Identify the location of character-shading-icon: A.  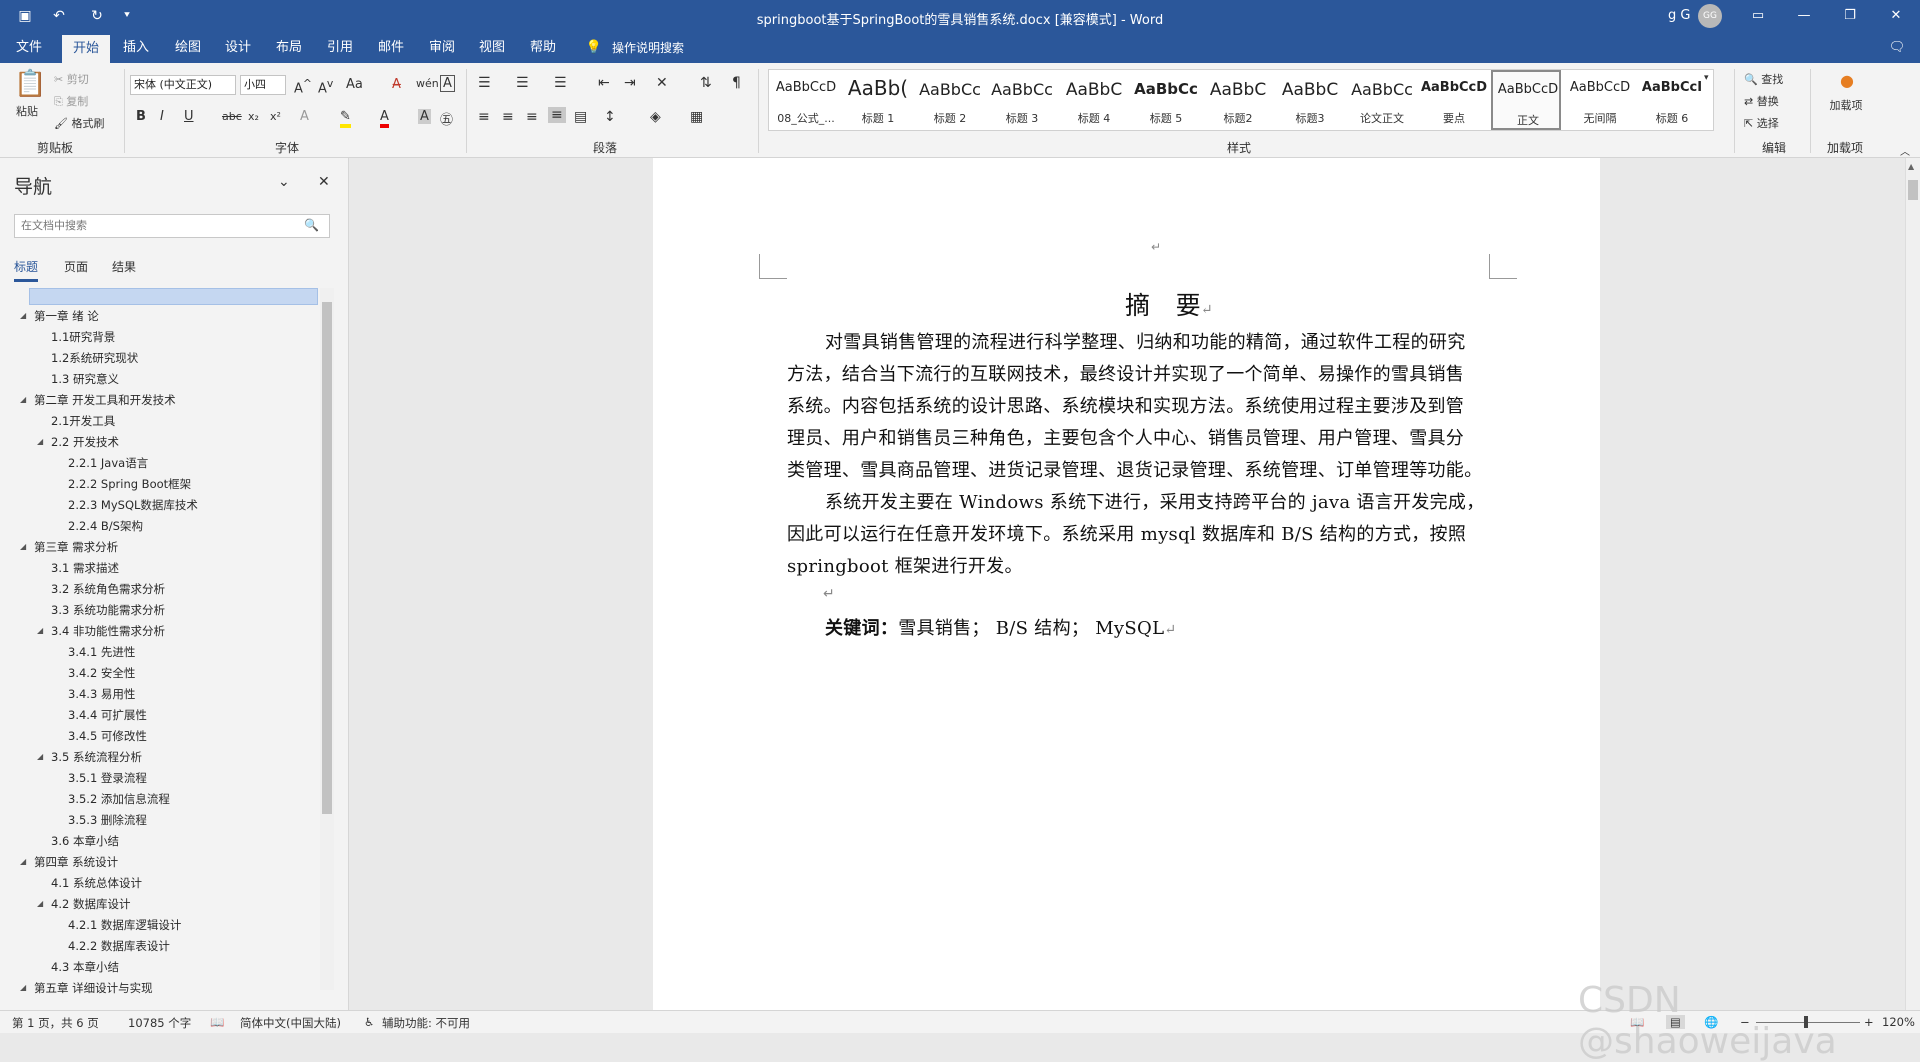
(424, 116).